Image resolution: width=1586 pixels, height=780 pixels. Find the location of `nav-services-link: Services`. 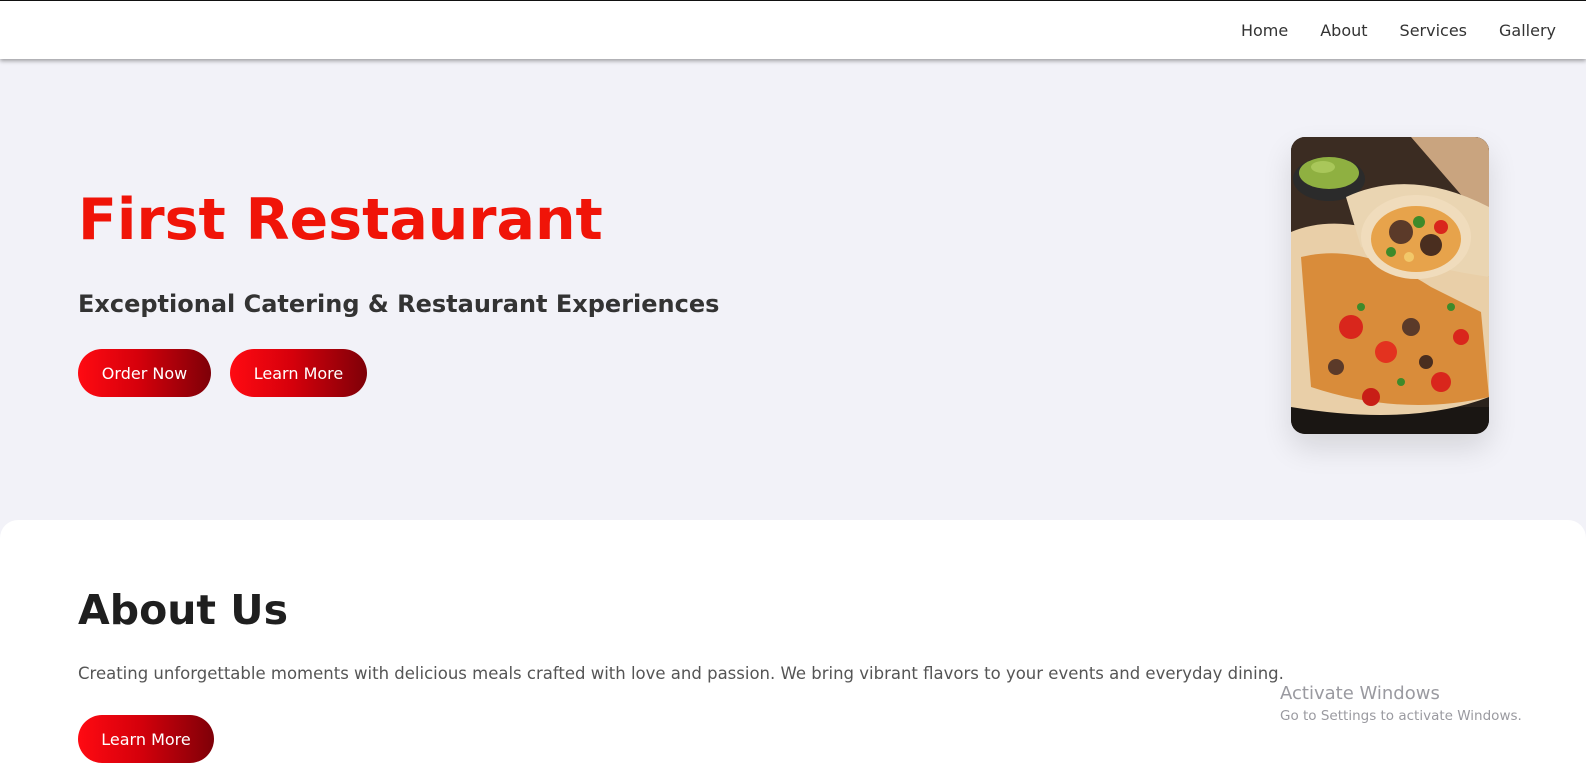

nav-services-link: Services is located at coordinates (1433, 30).